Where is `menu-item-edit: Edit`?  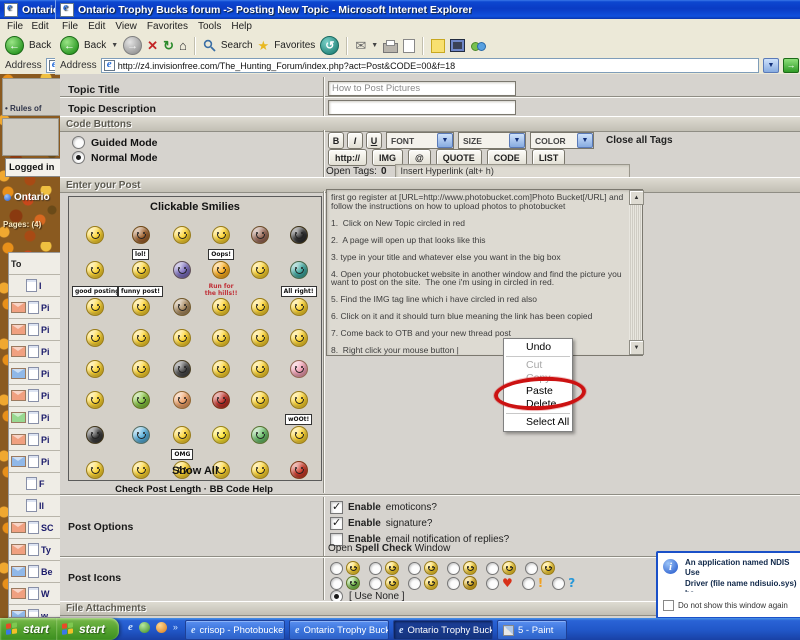
menu-item-edit: Edit is located at coordinates (96, 26).